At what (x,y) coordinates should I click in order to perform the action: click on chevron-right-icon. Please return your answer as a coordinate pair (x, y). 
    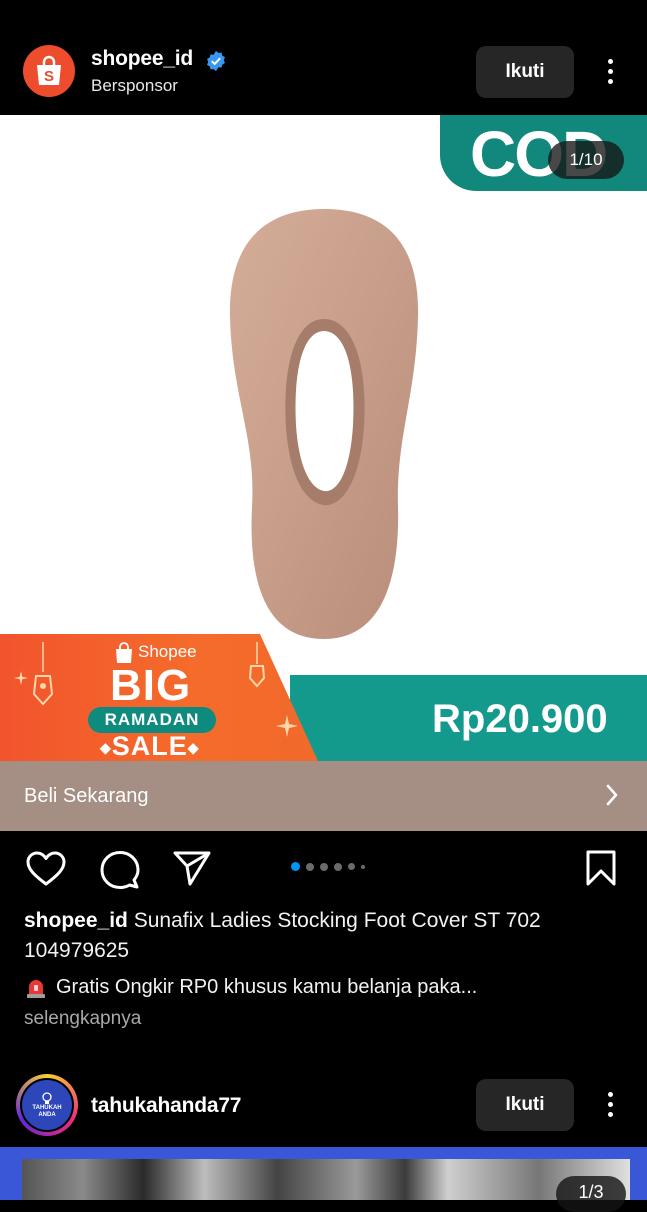
    Looking at the image, I should click on (612, 795).